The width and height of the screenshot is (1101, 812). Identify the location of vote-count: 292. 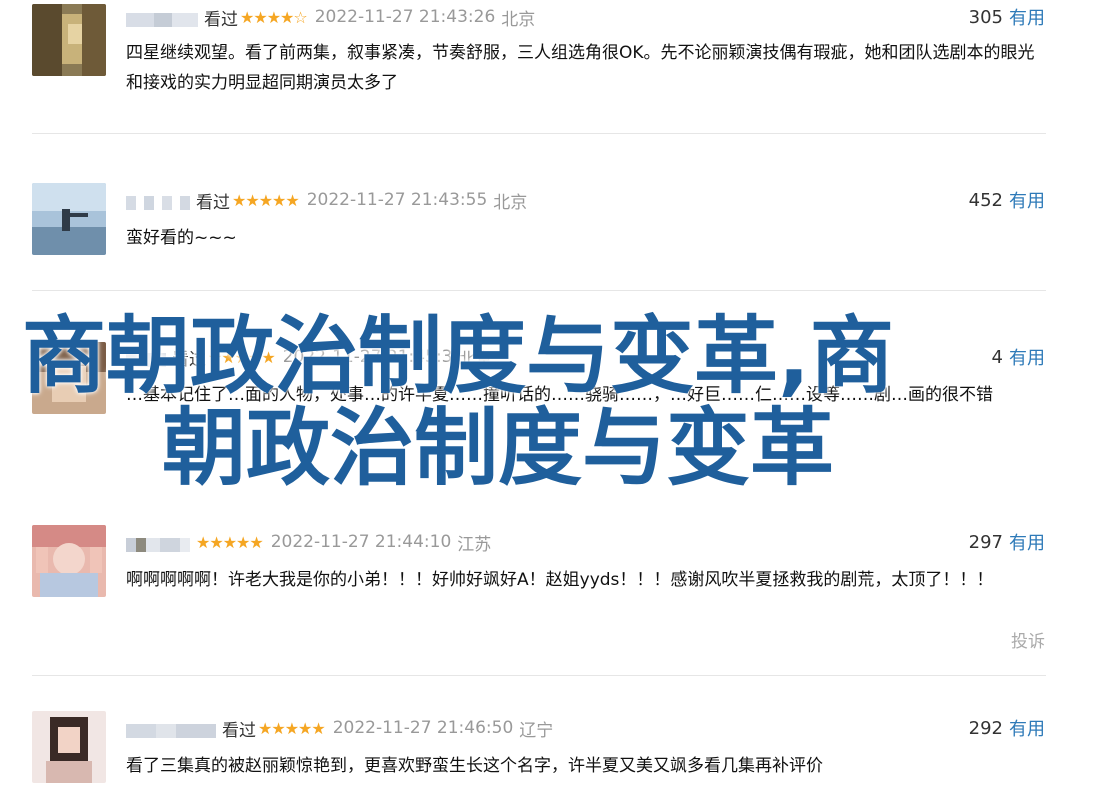
(985, 728).